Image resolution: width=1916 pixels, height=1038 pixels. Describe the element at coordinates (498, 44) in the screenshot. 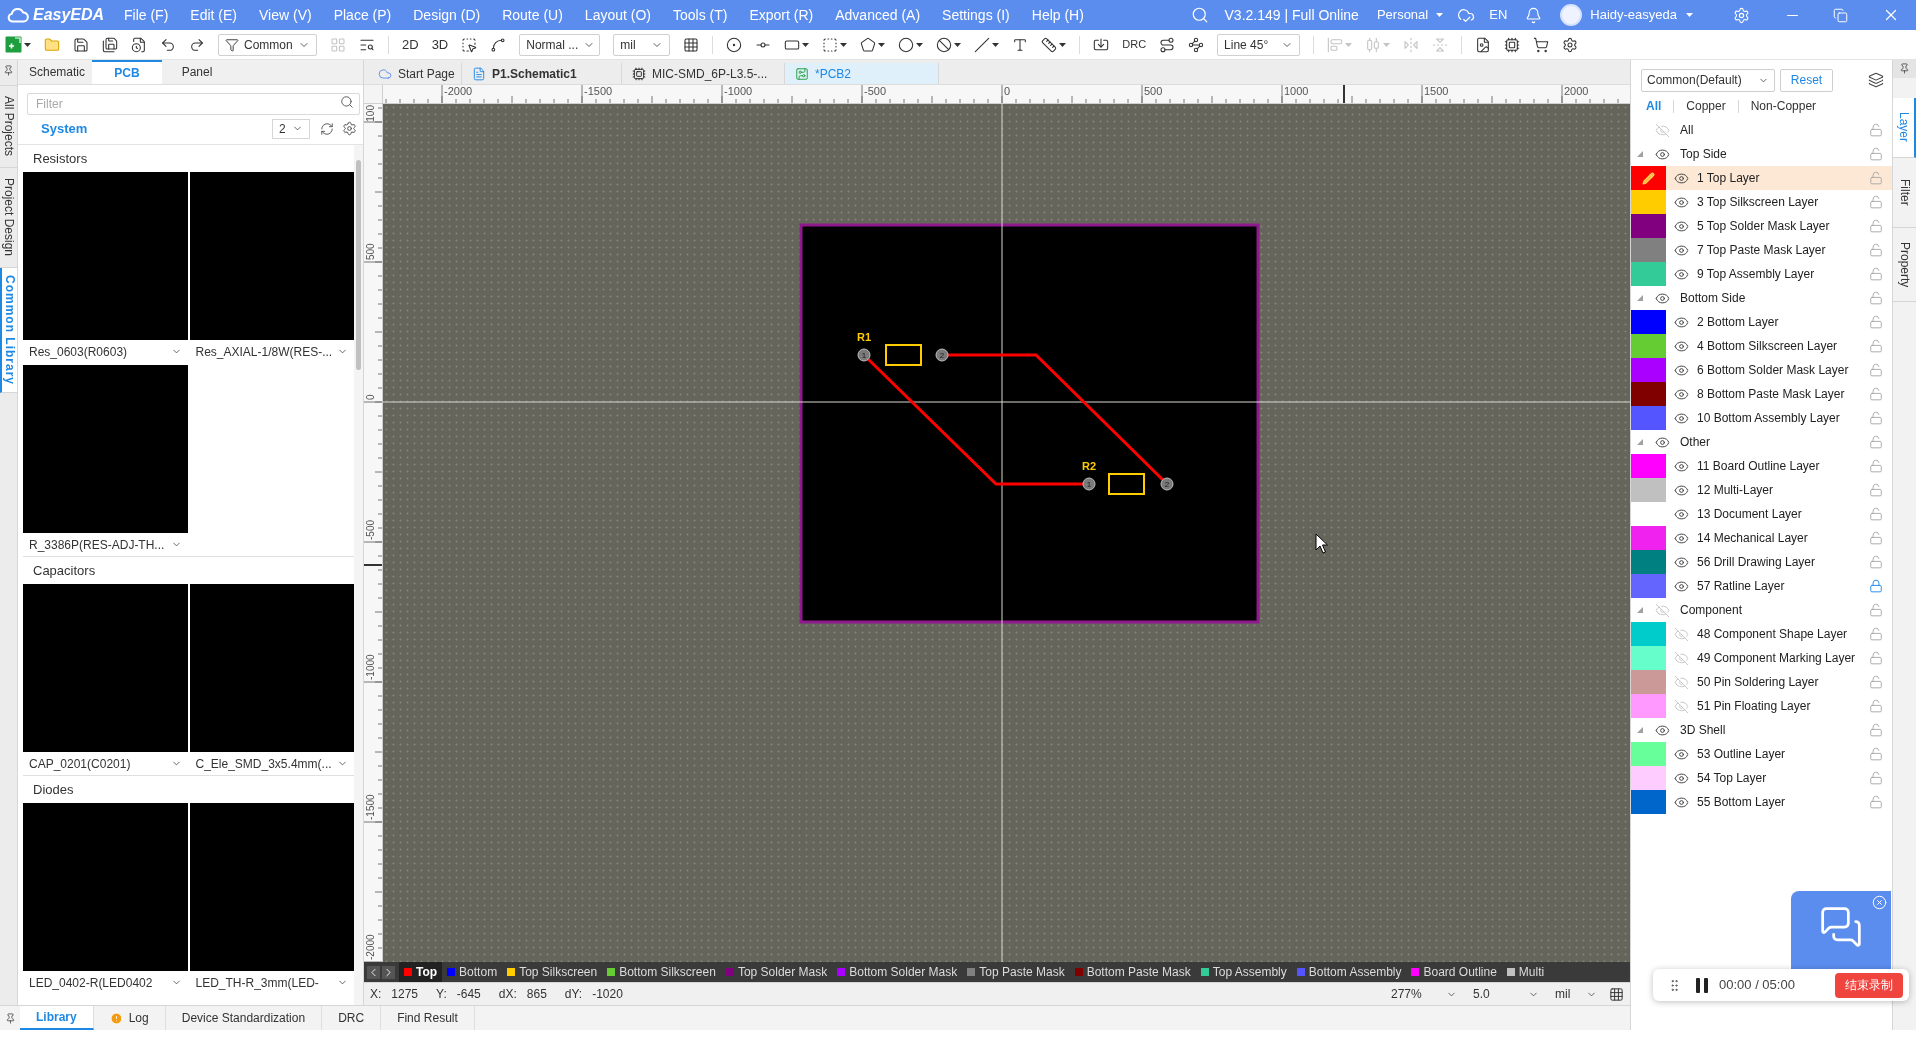

I see `curve-icon` at that location.